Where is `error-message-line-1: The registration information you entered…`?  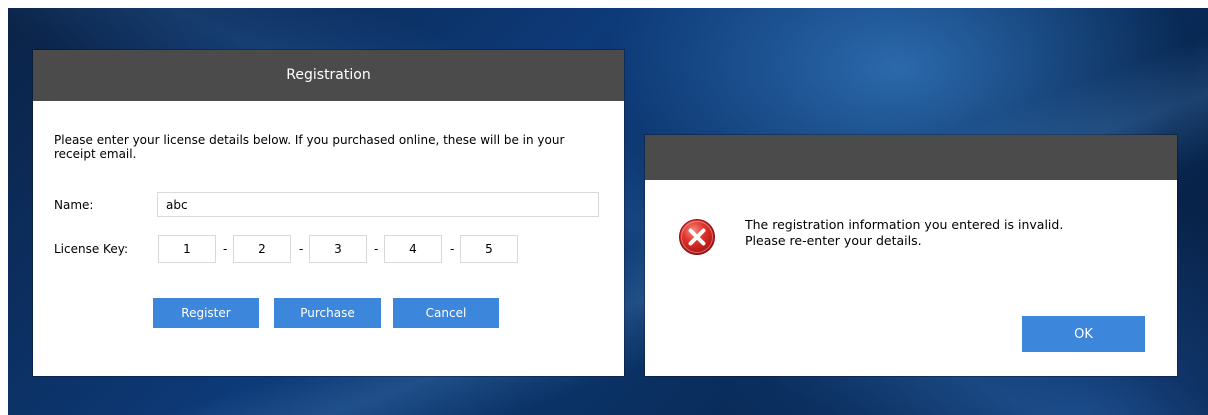 error-message-line-1: The registration information you entered… is located at coordinates (904, 224).